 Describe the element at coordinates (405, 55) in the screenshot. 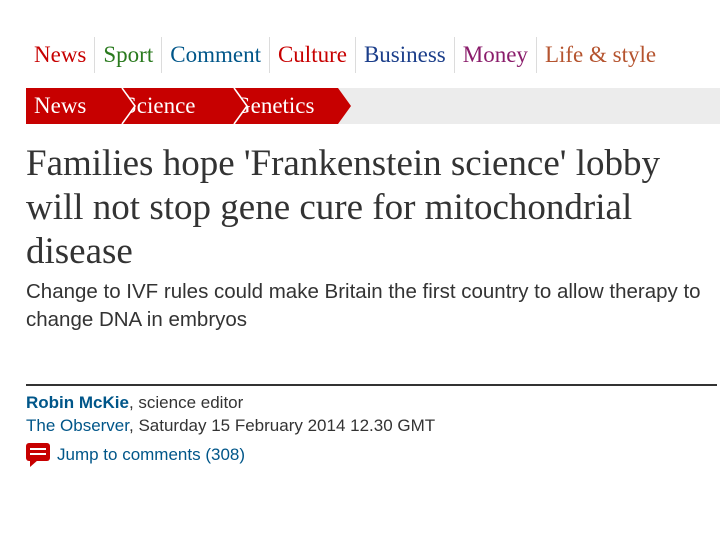

I see `nav-item-business: Business` at that location.